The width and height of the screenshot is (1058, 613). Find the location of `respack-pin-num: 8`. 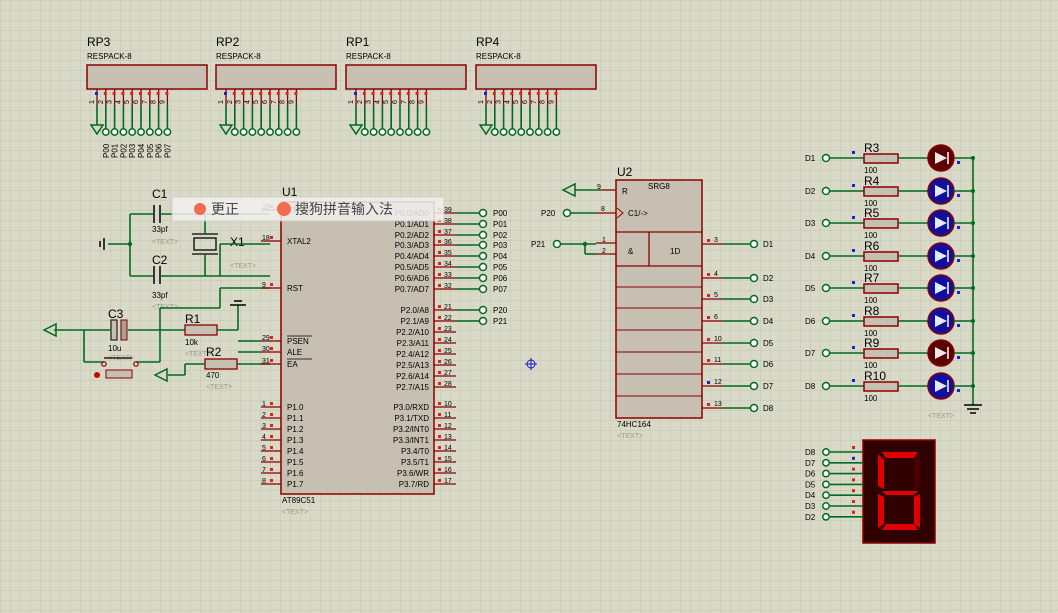

respack-pin-num: 8 is located at coordinates (543, 102).